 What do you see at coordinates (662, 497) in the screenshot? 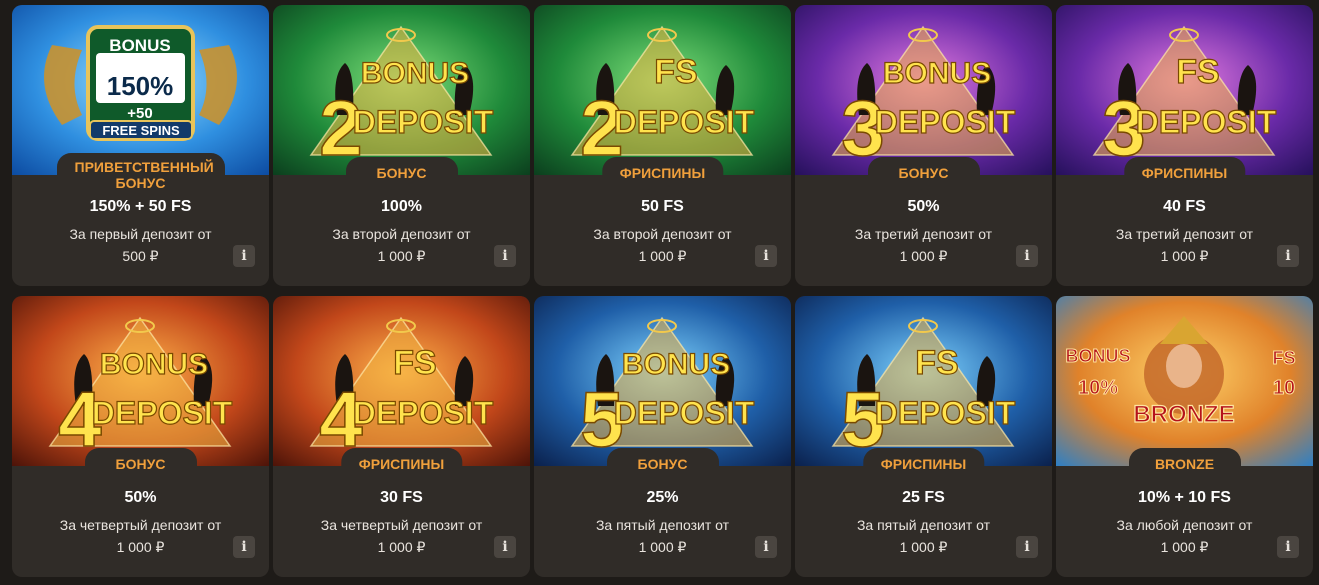
I see `bonus-amount: 25%` at bounding box center [662, 497].